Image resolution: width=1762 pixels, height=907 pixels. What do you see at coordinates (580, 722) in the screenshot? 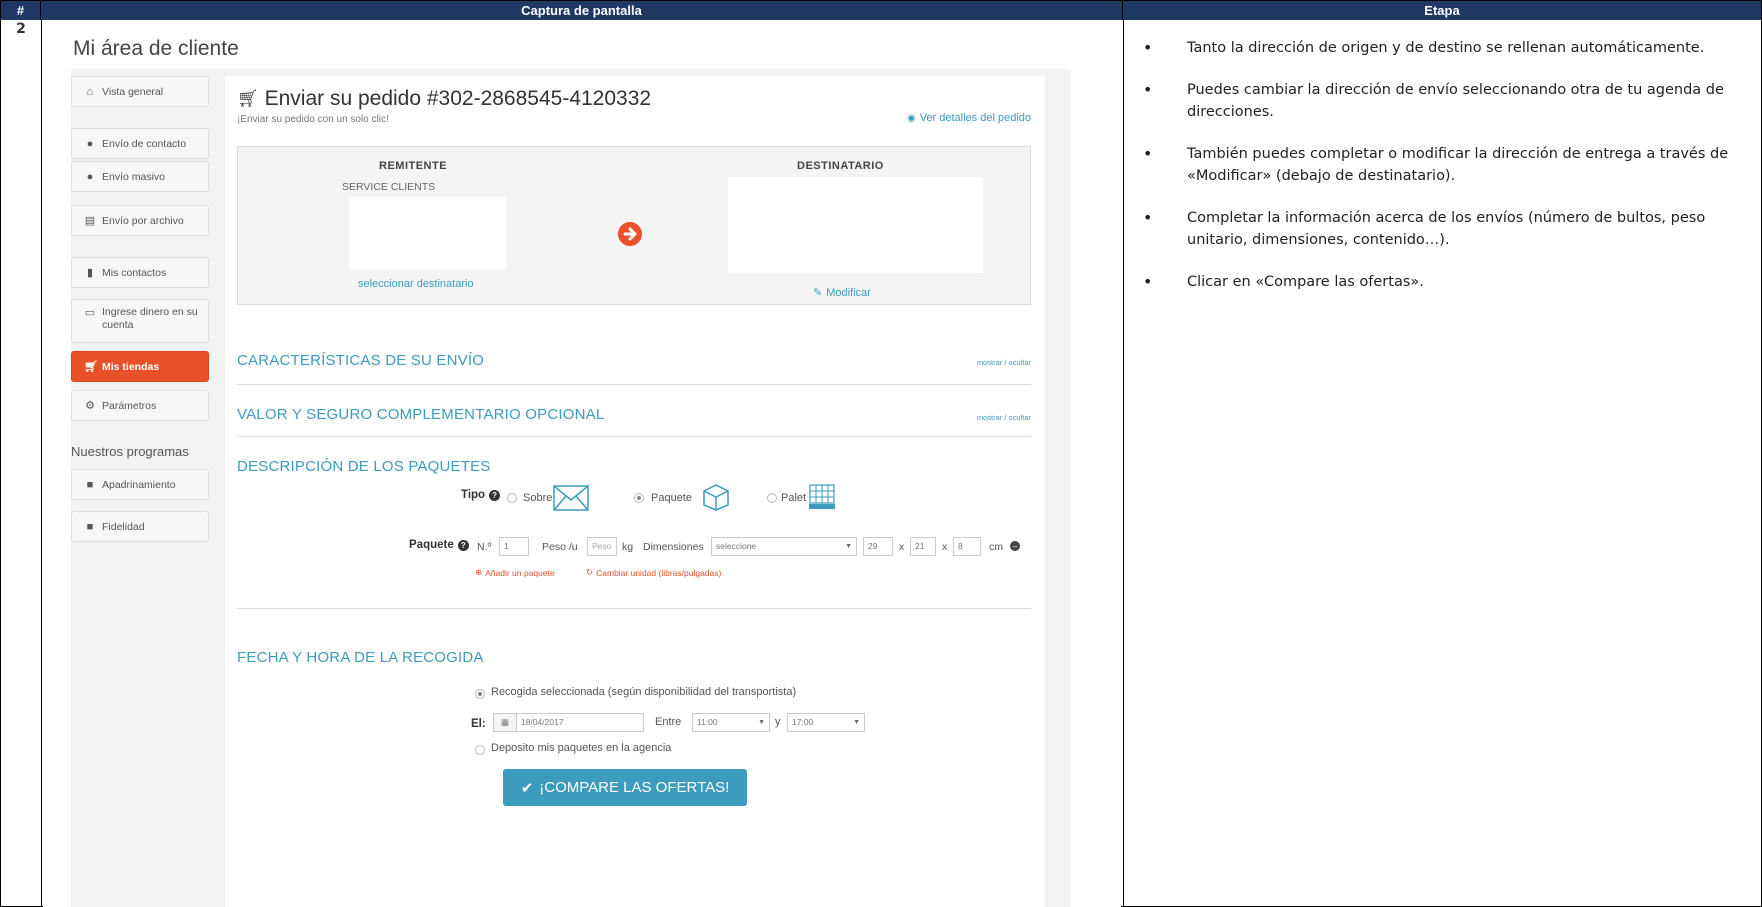
I see `date-input: 18/04/2017` at bounding box center [580, 722].